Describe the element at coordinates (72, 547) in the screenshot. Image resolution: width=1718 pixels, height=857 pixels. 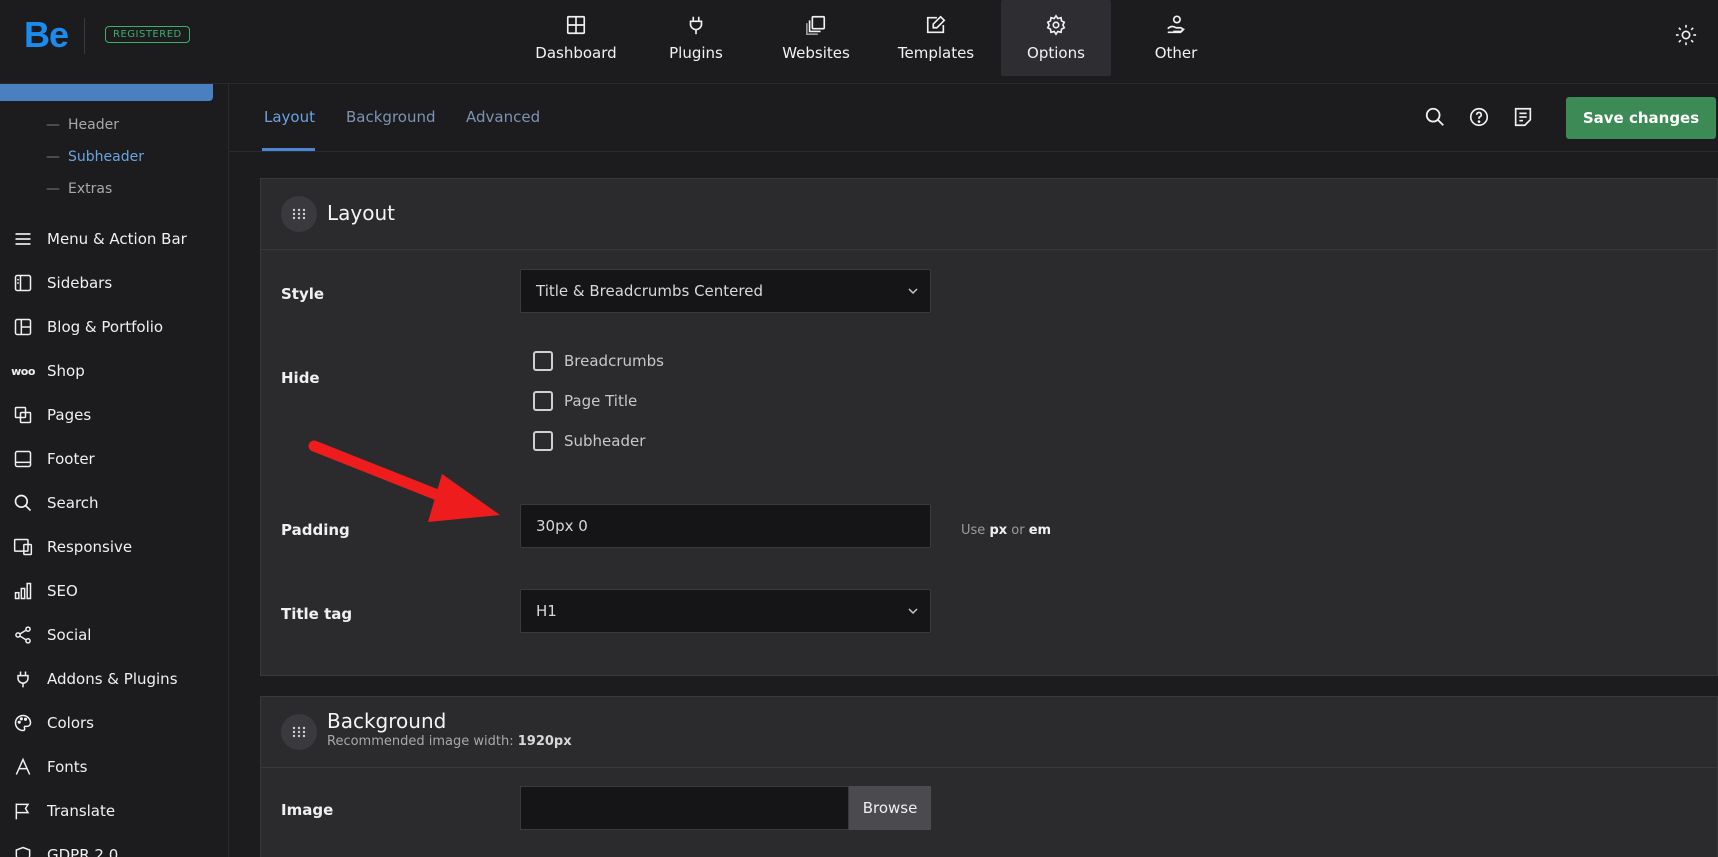
I see `sidebar-item-responsive: Responsive` at that location.